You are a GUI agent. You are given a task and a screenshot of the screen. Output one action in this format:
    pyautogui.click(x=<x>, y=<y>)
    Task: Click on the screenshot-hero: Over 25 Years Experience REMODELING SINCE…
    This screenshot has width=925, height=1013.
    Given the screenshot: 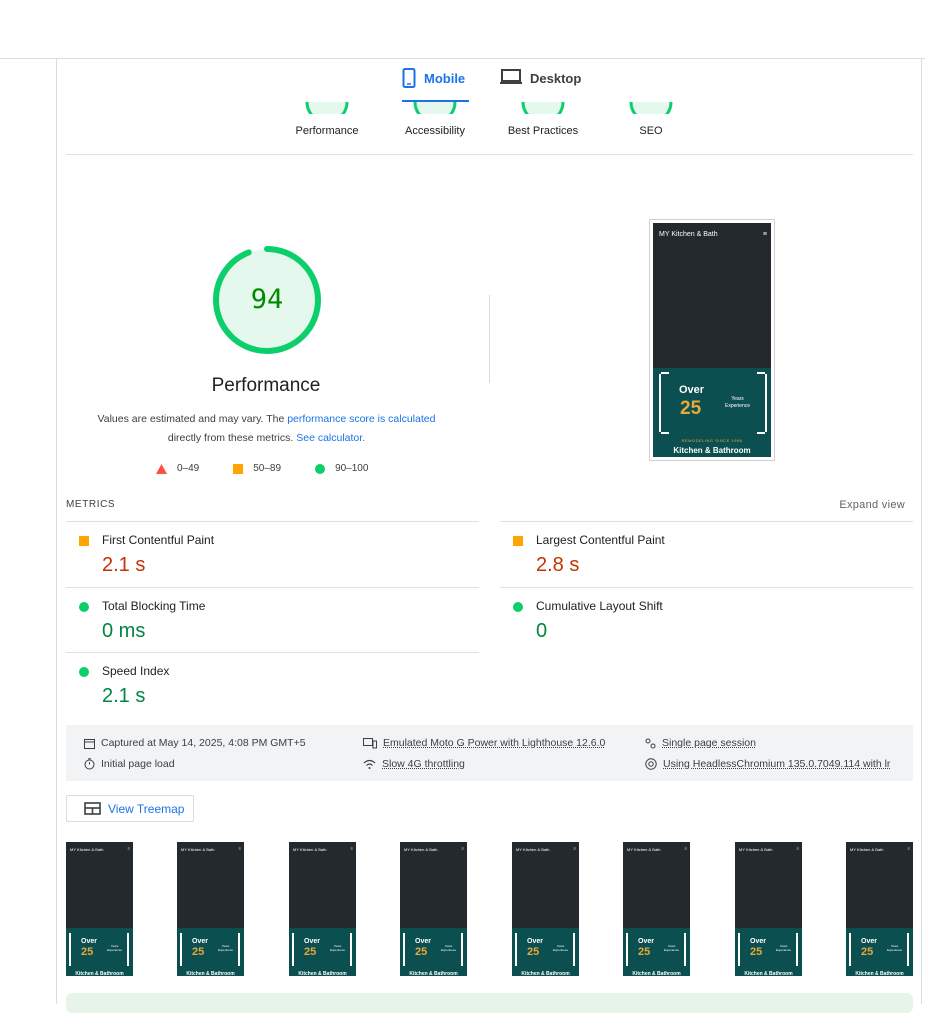 What is the action you would take?
    pyautogui.click(x=712, y=412)
    